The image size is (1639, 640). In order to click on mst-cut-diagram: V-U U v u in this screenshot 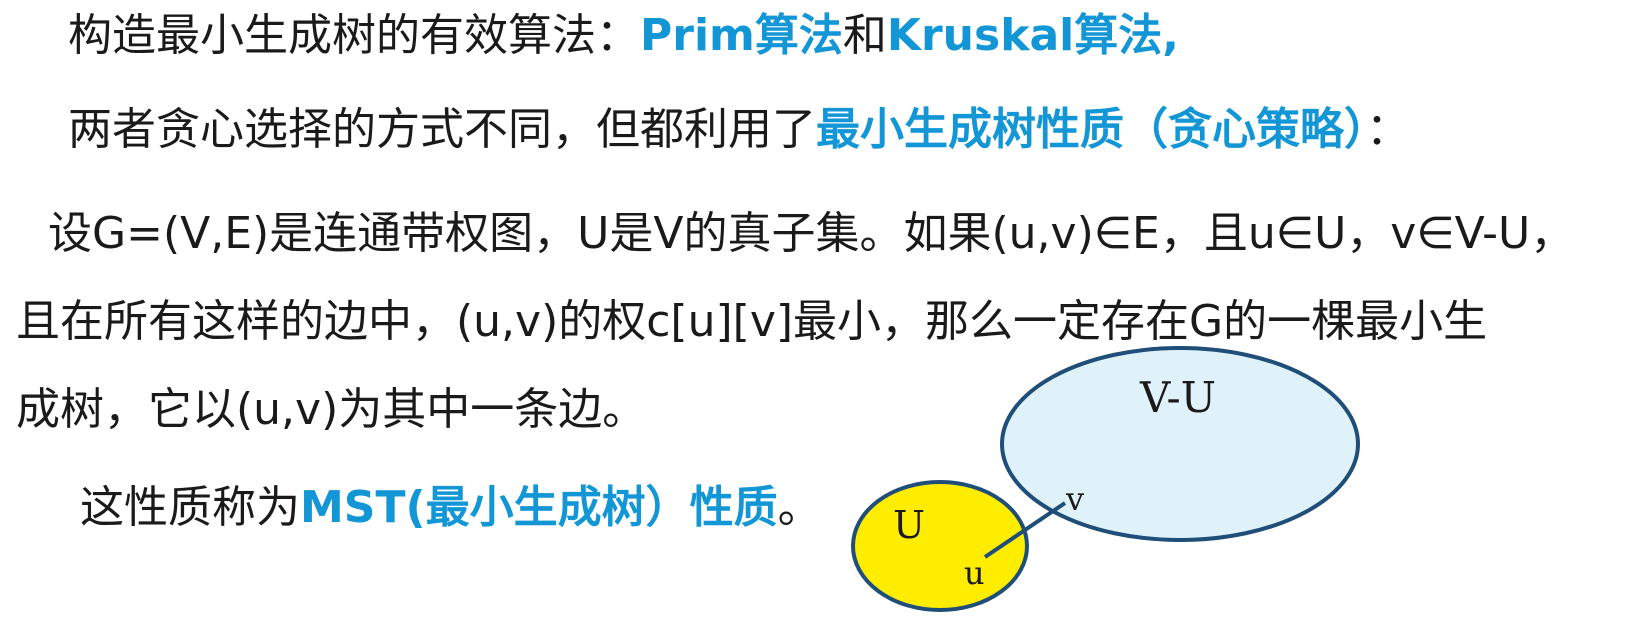, I will do `click(1105, 479)`.